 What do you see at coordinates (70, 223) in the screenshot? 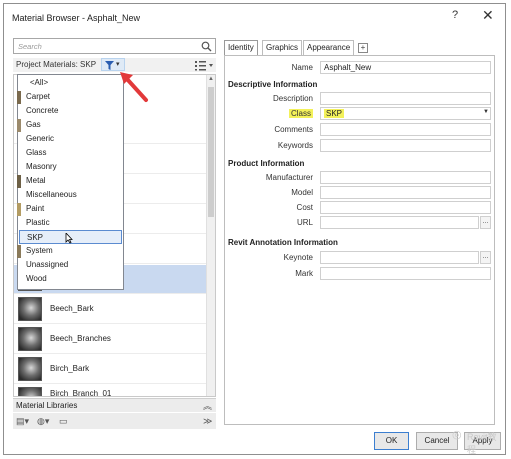
I see `filter-option: Plastic` at bounding box center [70, 223].